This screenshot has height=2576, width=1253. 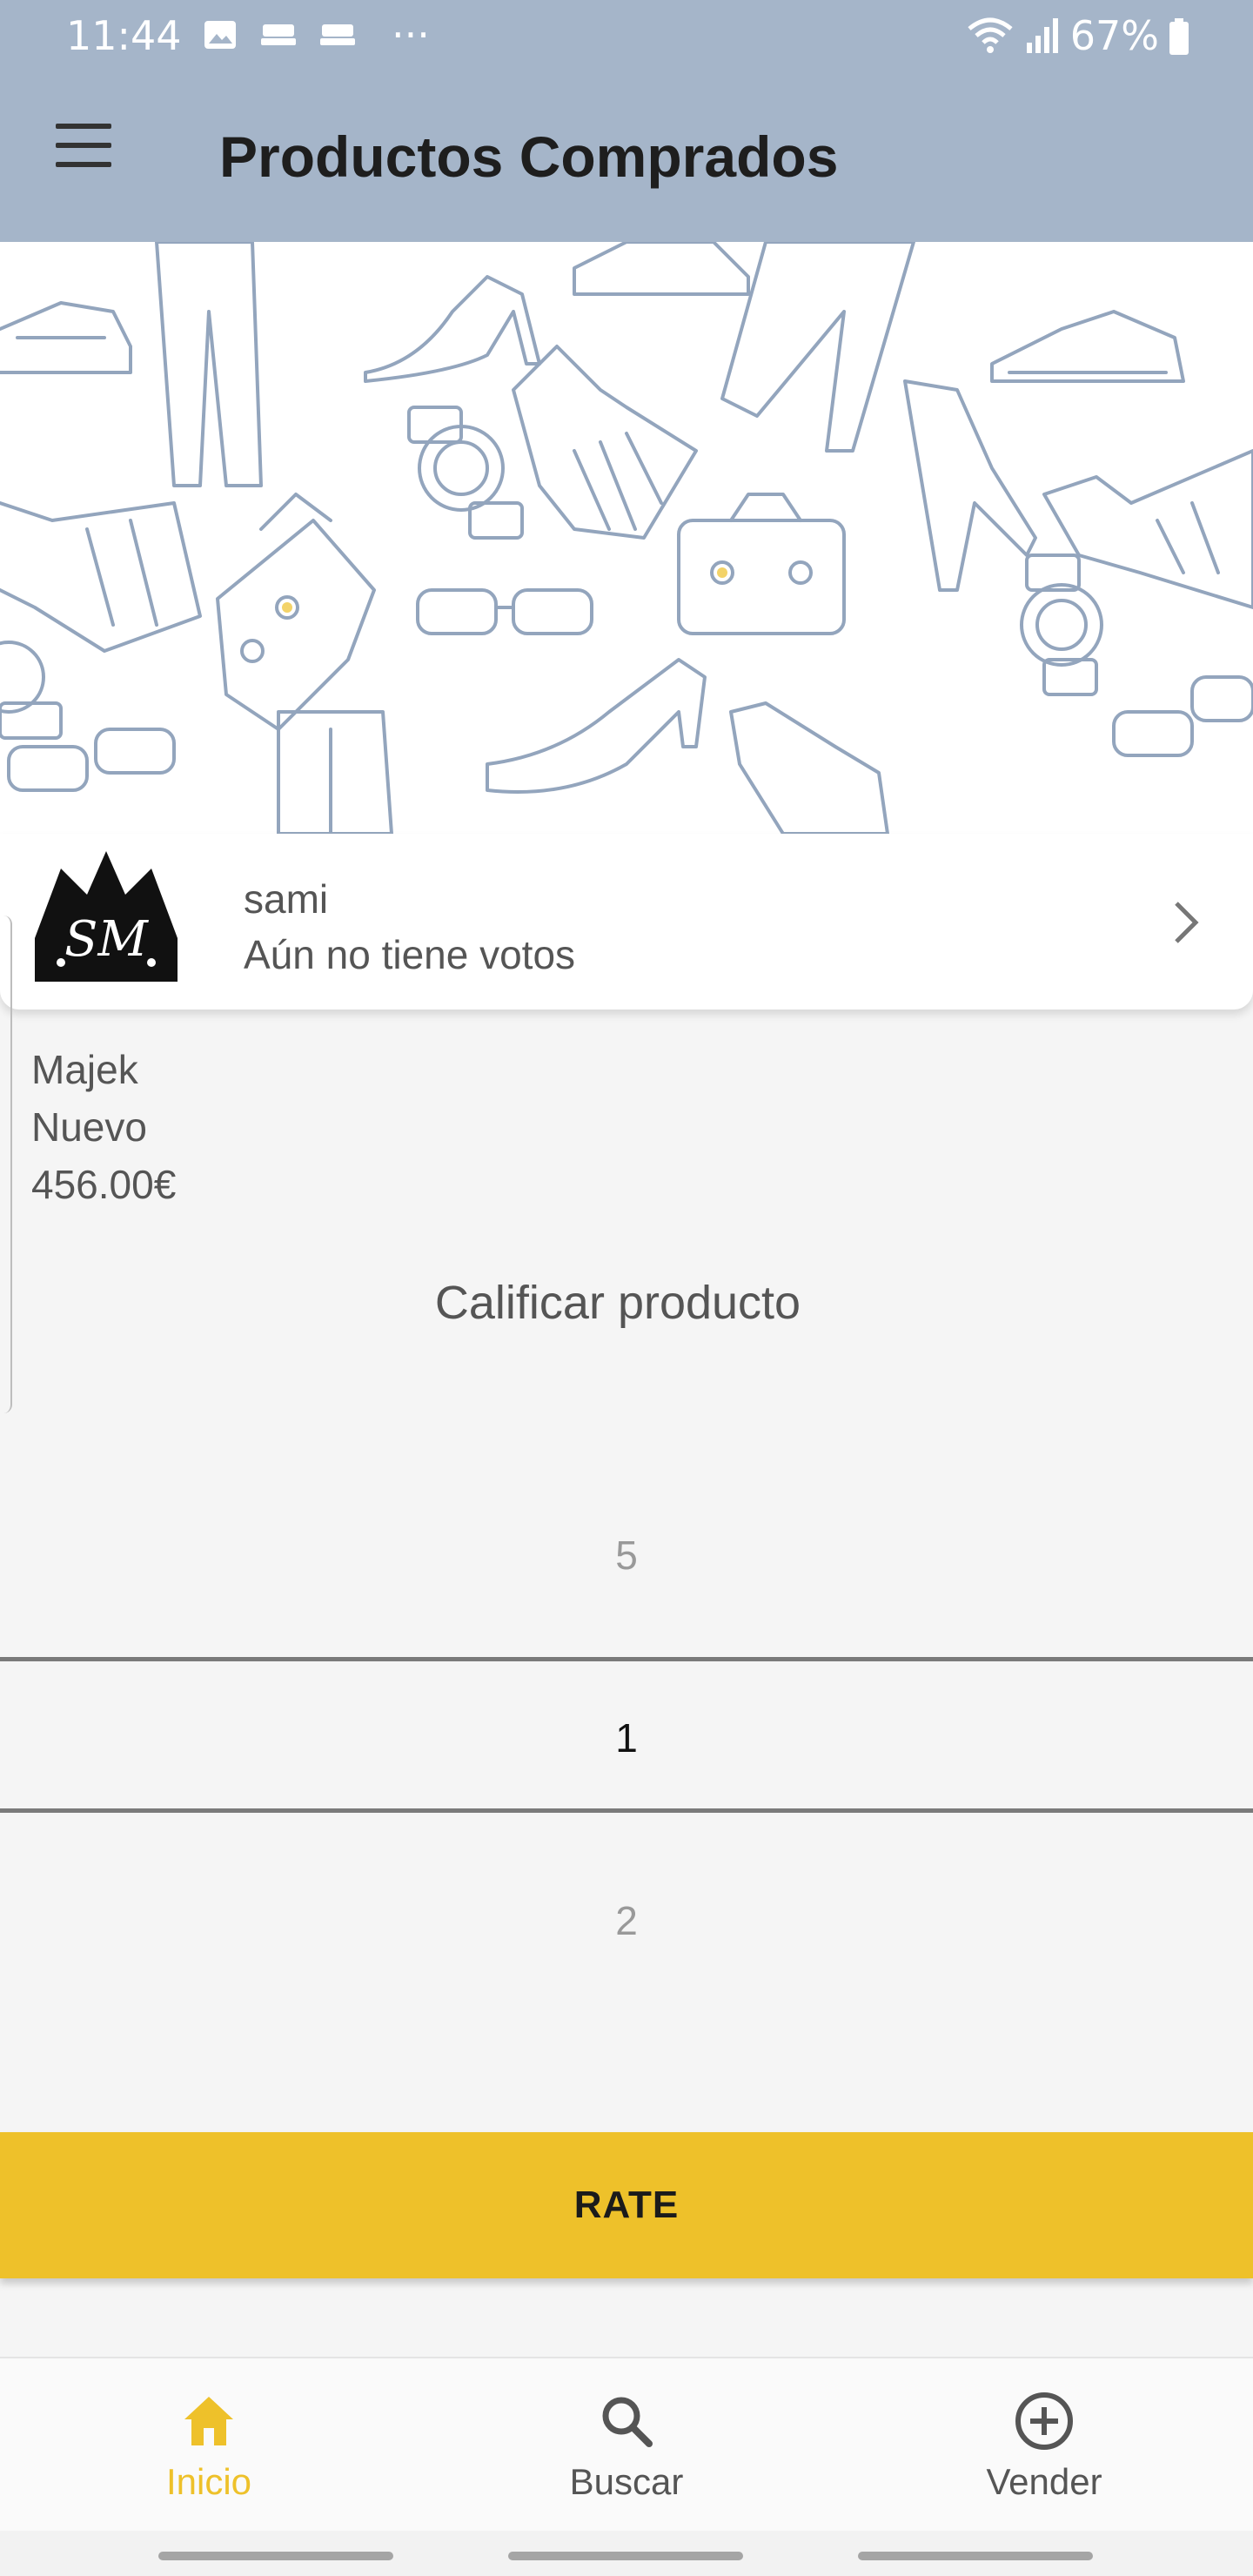 What do you see at coordinates (809, 767) in the screenshot?
I see `oxford-shoe-illustration` at bounding box center [809, 767].